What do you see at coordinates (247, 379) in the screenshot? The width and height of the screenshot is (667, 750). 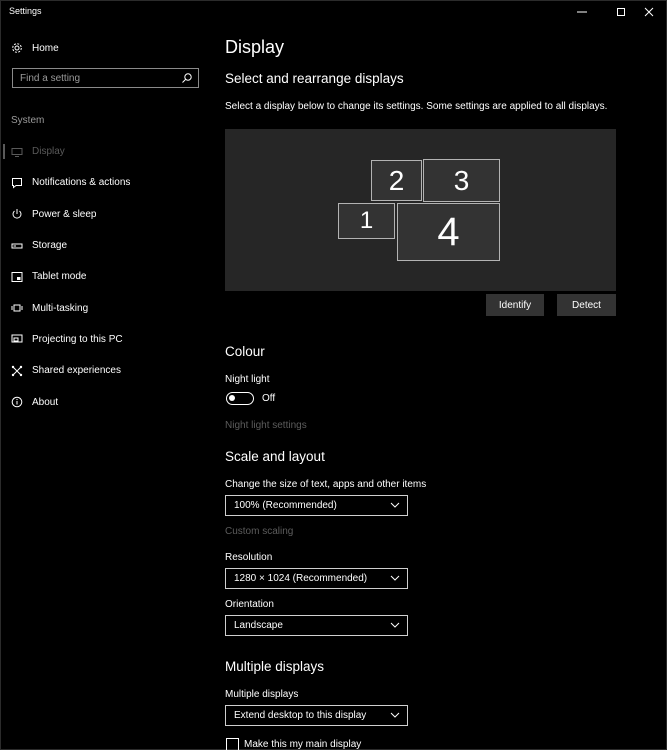 I see `night-light-label: Night light` at bounding box center [247, 379].